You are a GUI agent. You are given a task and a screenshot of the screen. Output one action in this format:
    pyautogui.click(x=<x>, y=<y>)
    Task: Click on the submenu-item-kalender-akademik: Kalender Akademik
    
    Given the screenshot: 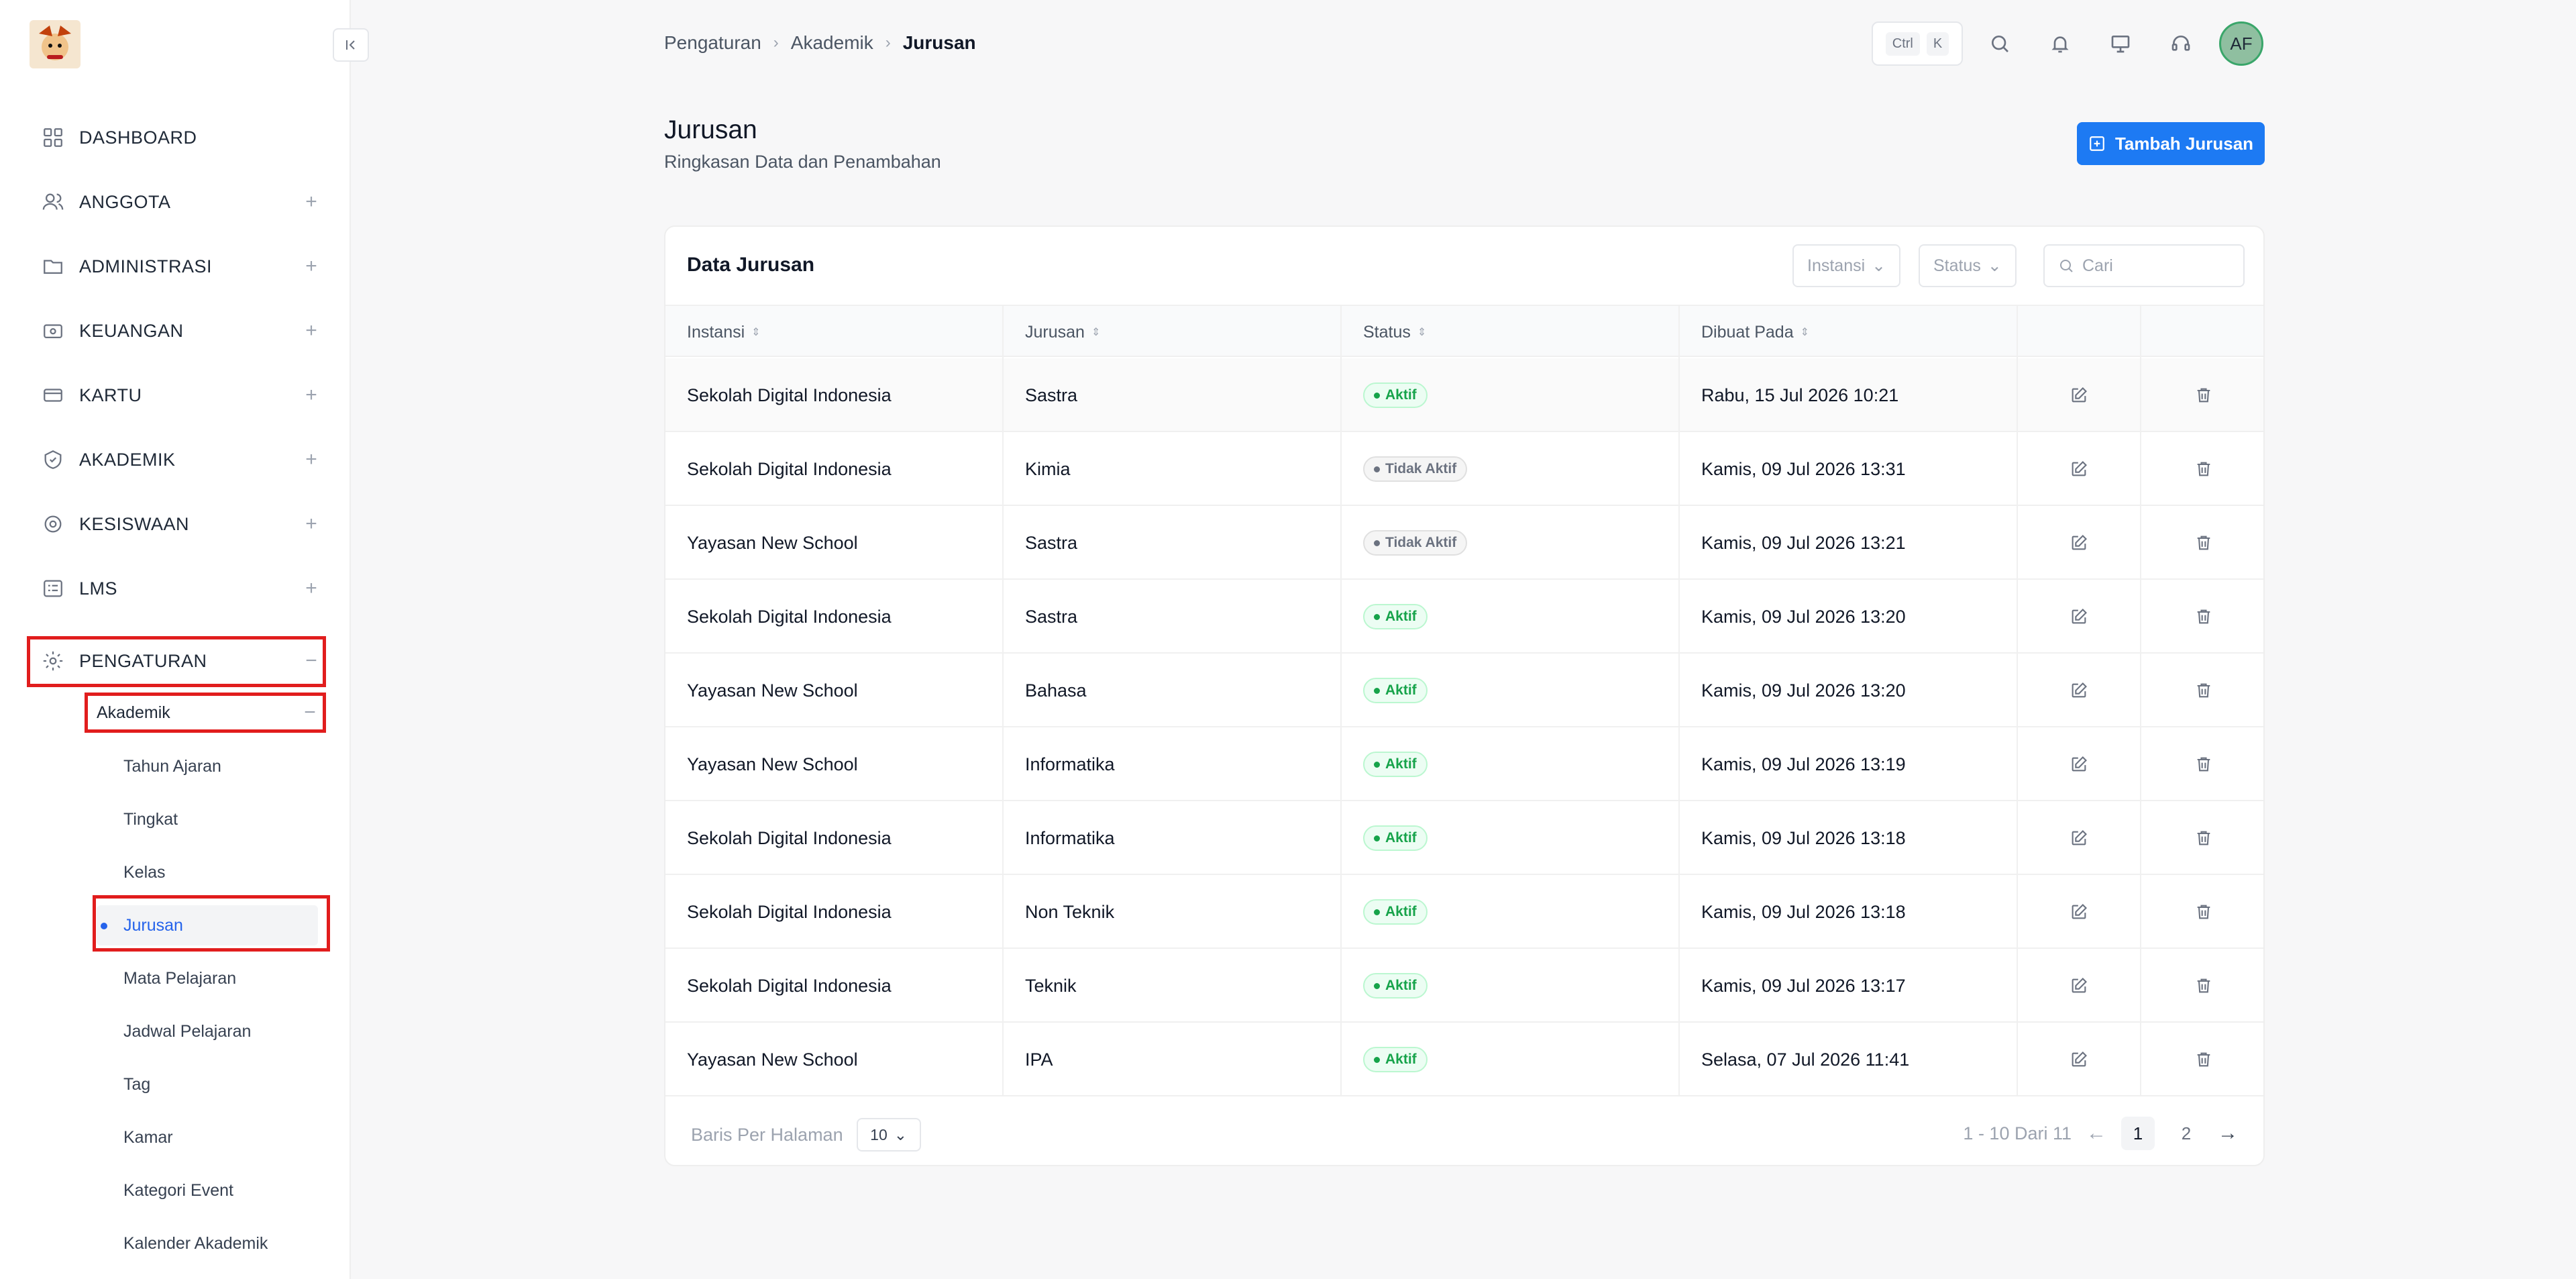 What is the action you would take?
    pyautogui.click(x=207, y=1243)
    